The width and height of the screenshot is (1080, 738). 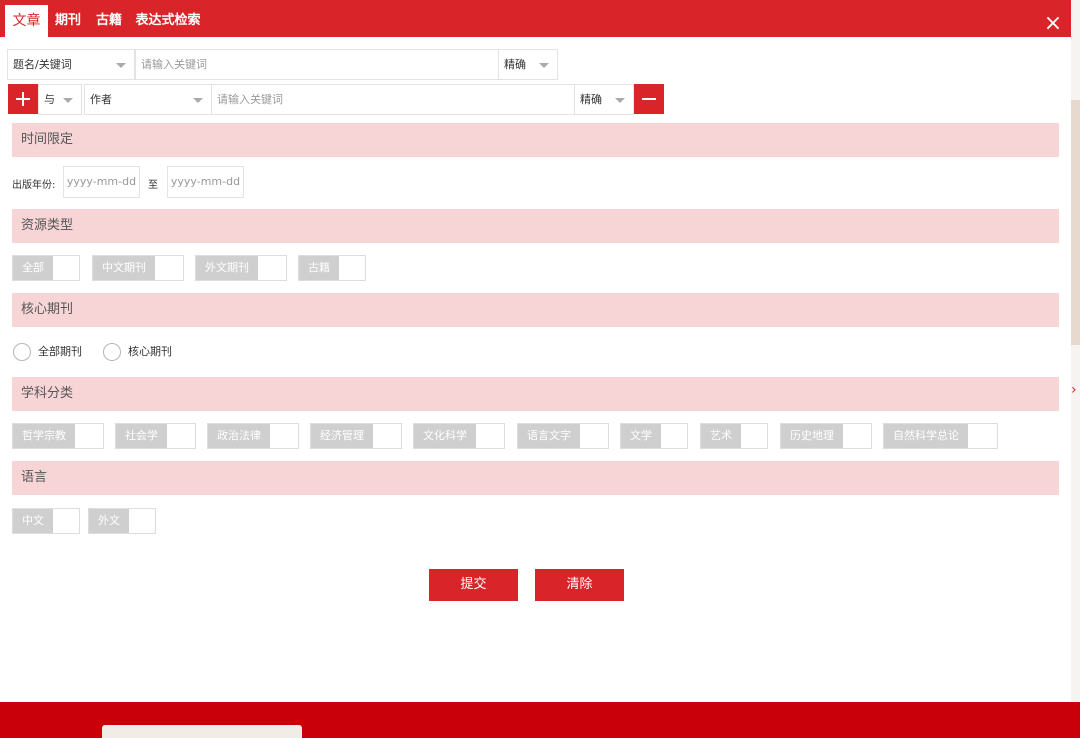 What do you see at coordinates (535, 18) in the screenshot?
I see `tab-bar: 文章 期刊 古籍 表达式检索 ×` at bounding box center [535, 18].